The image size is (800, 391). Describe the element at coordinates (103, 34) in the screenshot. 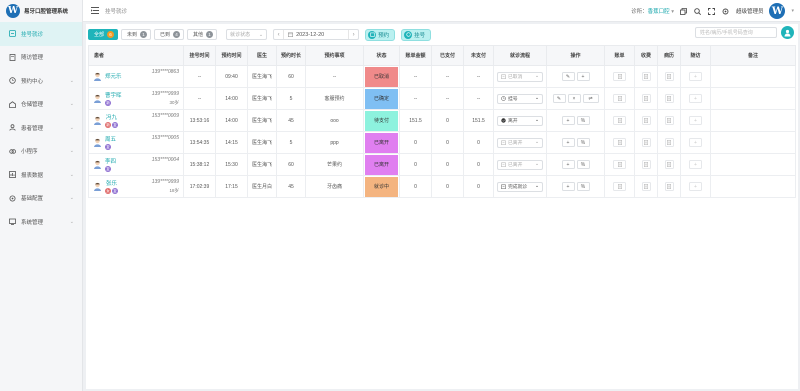

I see `status-tab: 全部 6` at that location.